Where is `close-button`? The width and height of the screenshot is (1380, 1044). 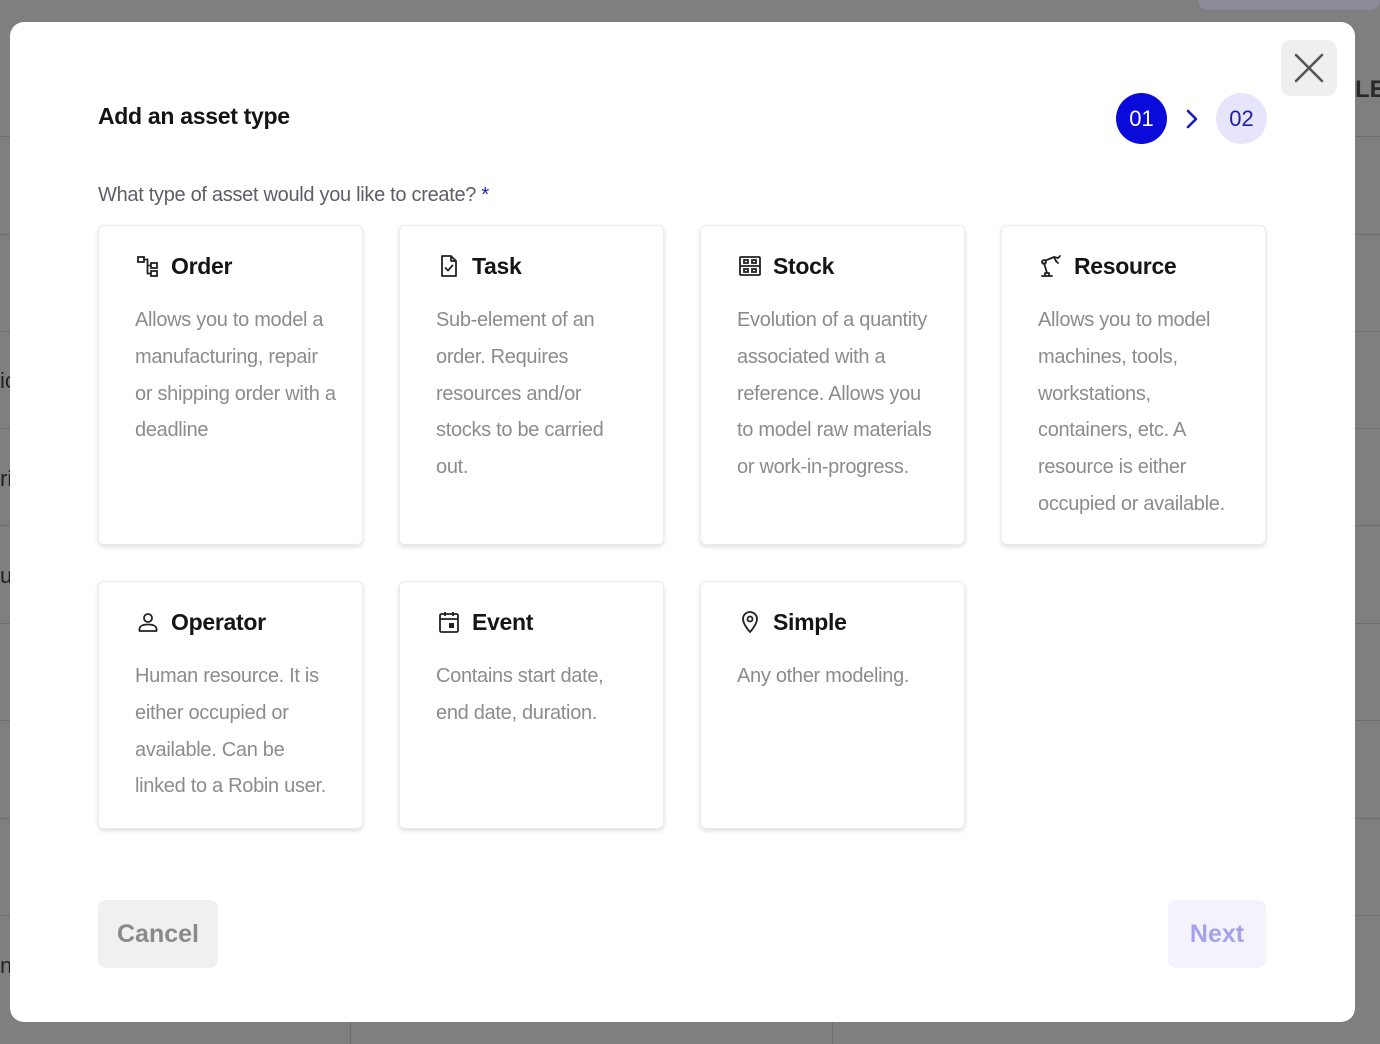 close-button is located at coordinates (1309, 68).